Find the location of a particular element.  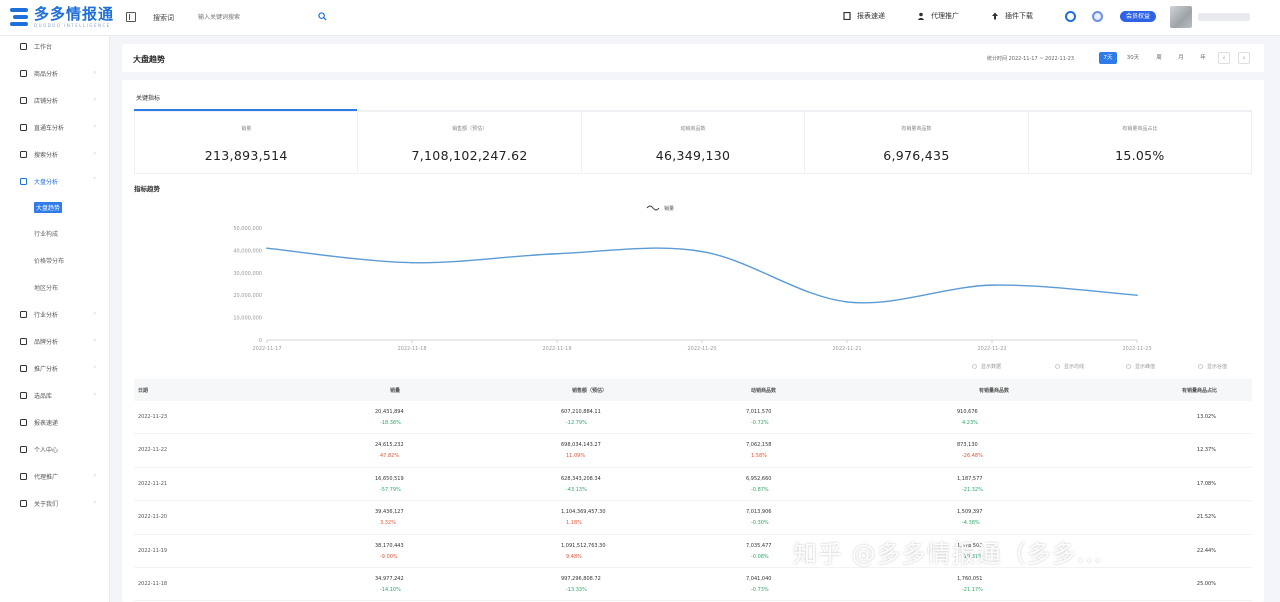

username-placeholder is located at coordinates (1224, 17).